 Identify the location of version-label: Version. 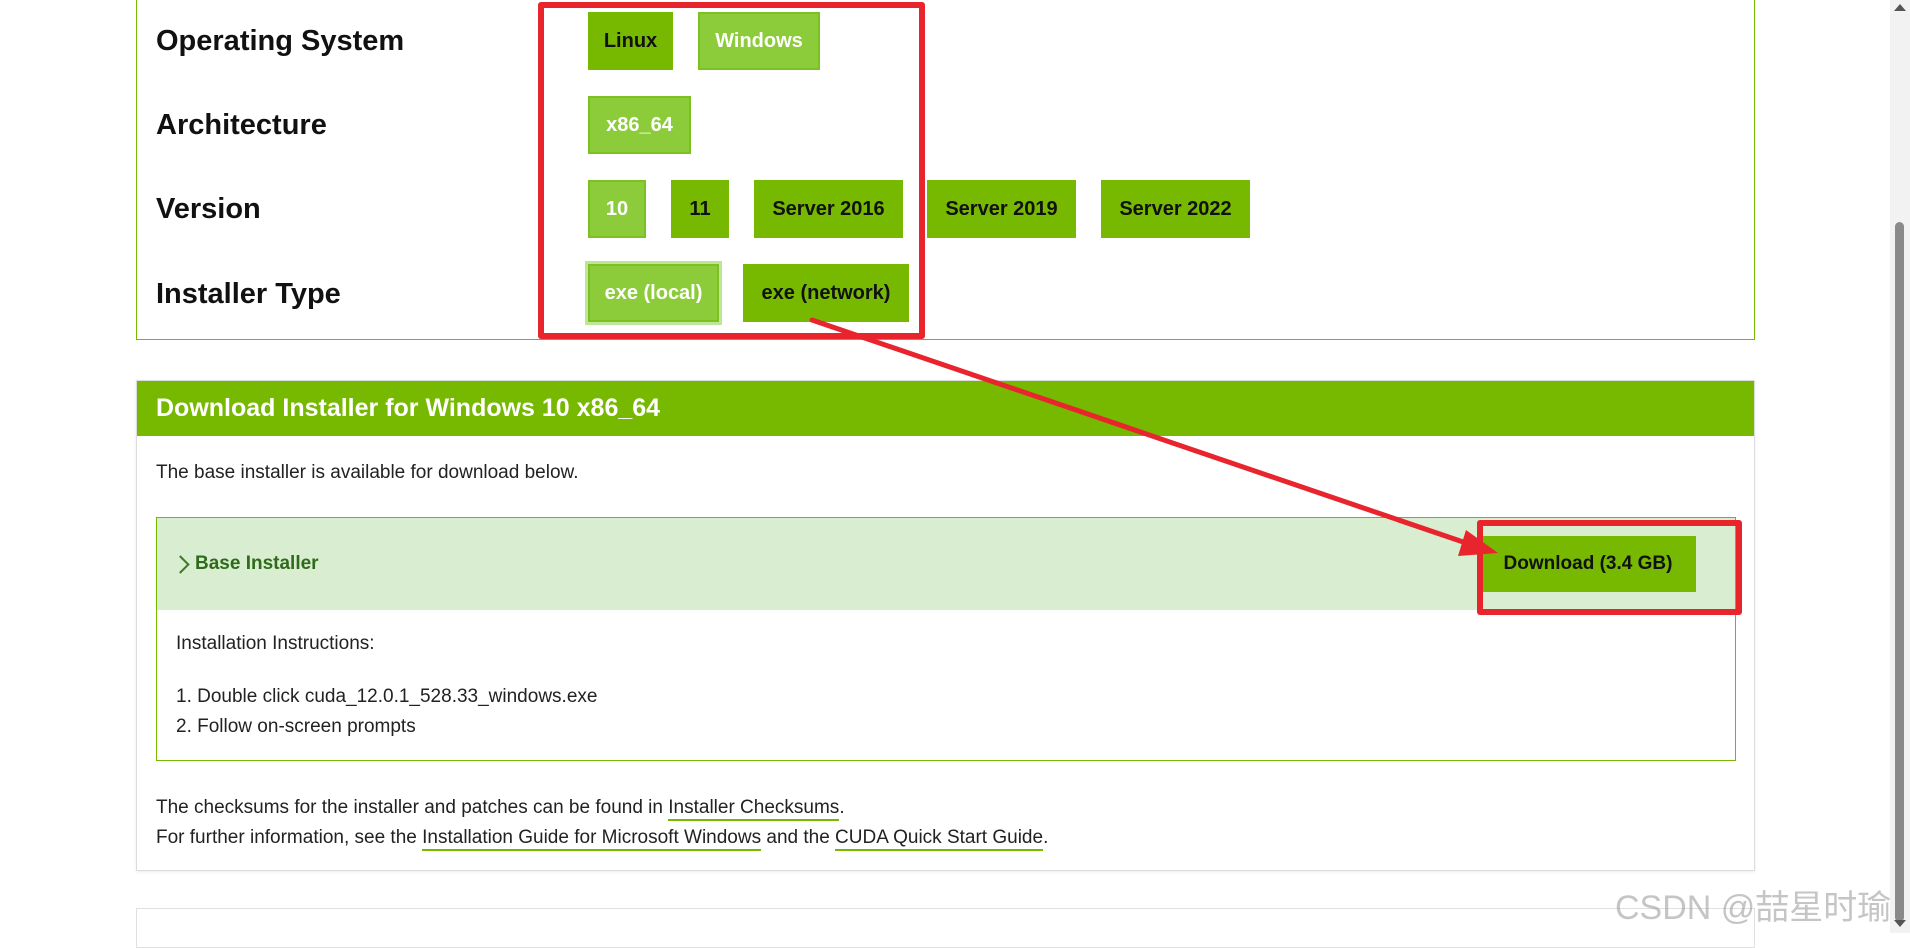
(208, 209).